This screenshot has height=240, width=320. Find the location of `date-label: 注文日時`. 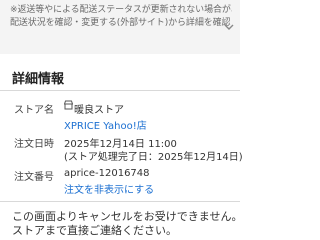

date-label: 注文日時 is located at coordinates (34, 144).